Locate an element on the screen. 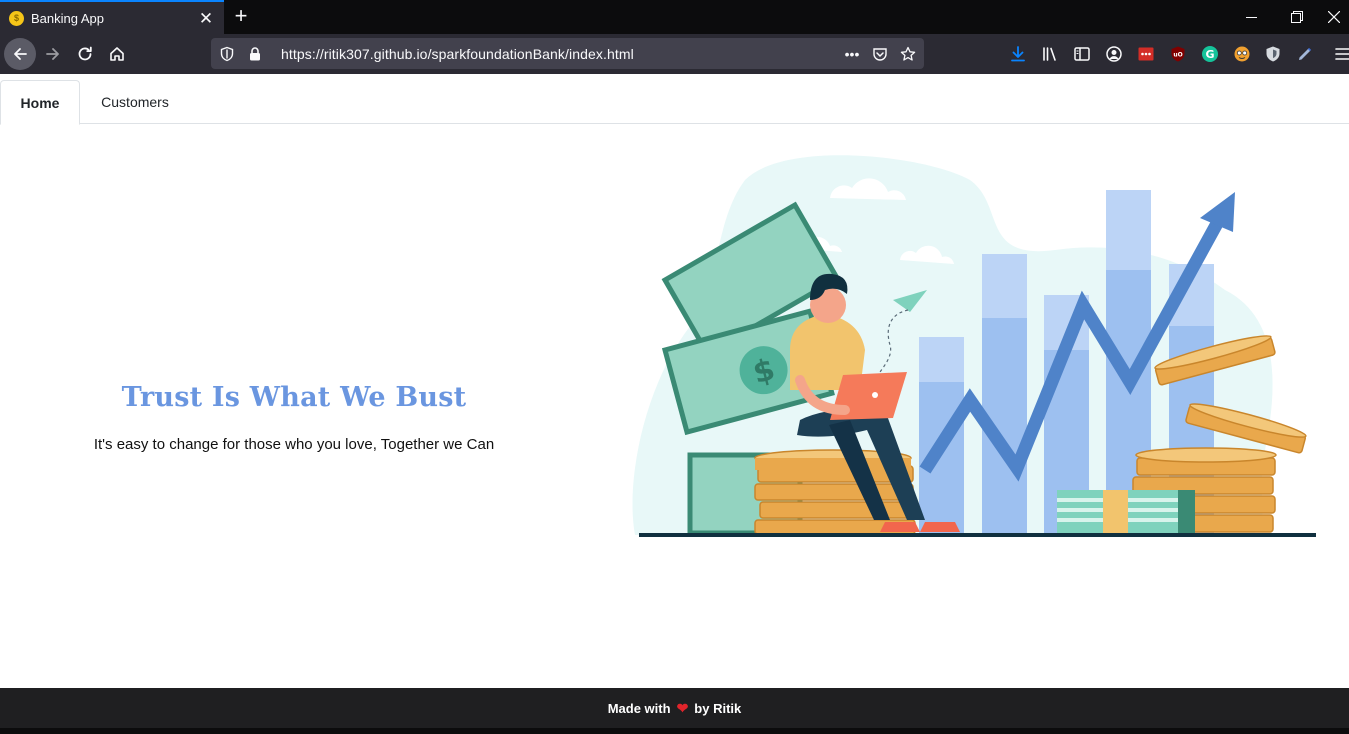 The image size is (1349, 734). shield-icon is located at coordinates (227, 54).